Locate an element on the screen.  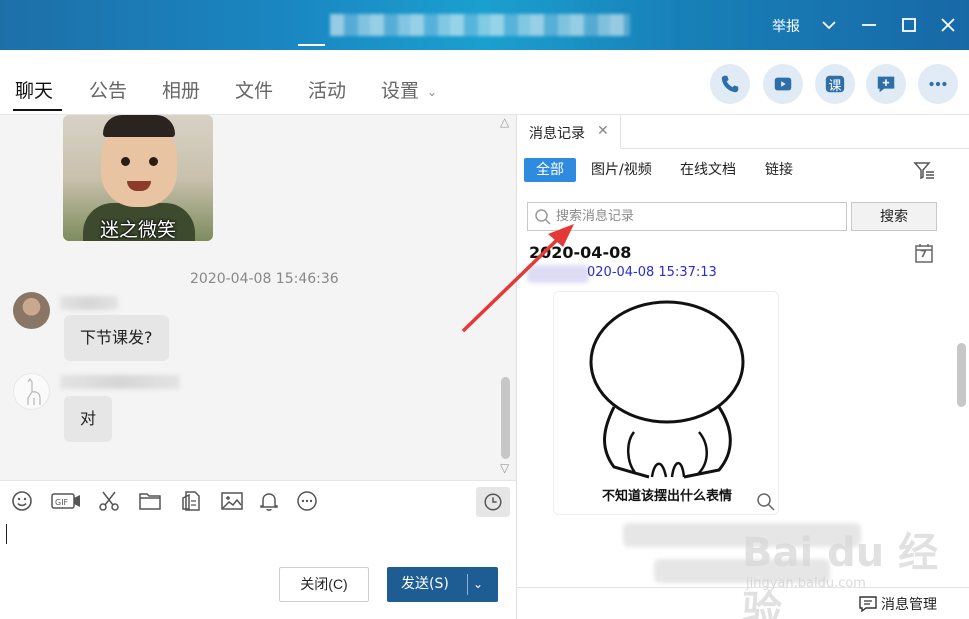
send-button-label: 发送(S) is located at coordinates (425, 584).